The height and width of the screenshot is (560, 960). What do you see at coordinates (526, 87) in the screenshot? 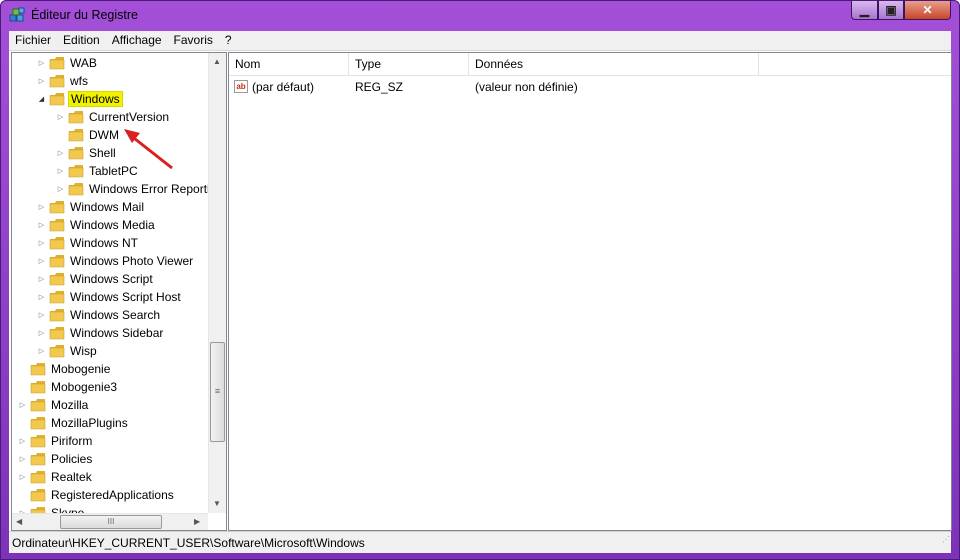
I see `value-data: (valeur non définie)` at bounding box center [526, 87].